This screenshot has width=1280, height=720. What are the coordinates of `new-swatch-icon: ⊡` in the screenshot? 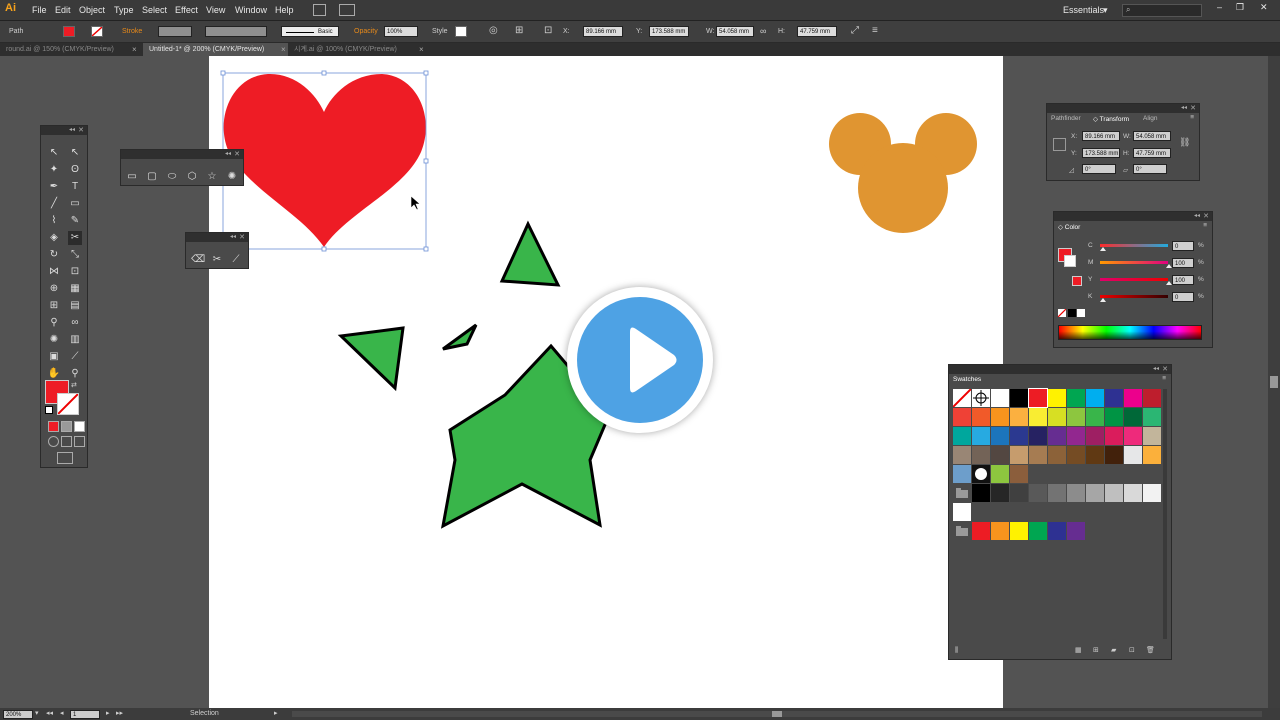 It's located at (1132, 650).